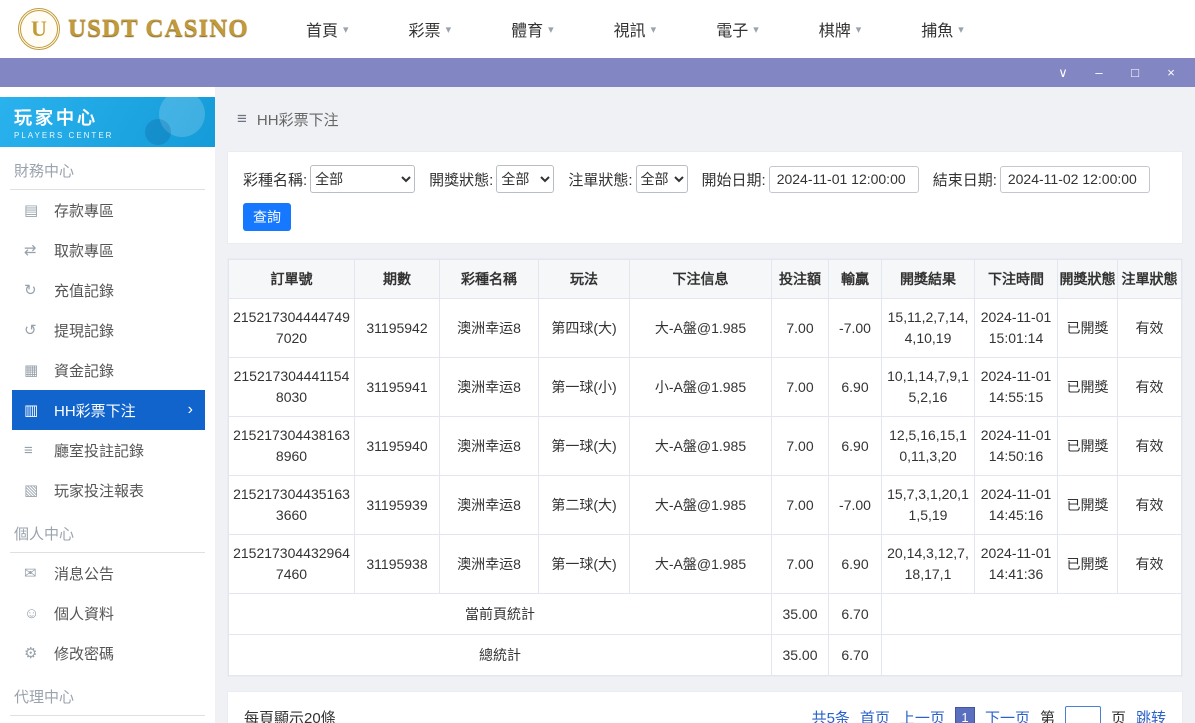 The width and height of the screenshot is (1195, 723). I want to click on page-suffix-label: 页, so click(1118, 716).